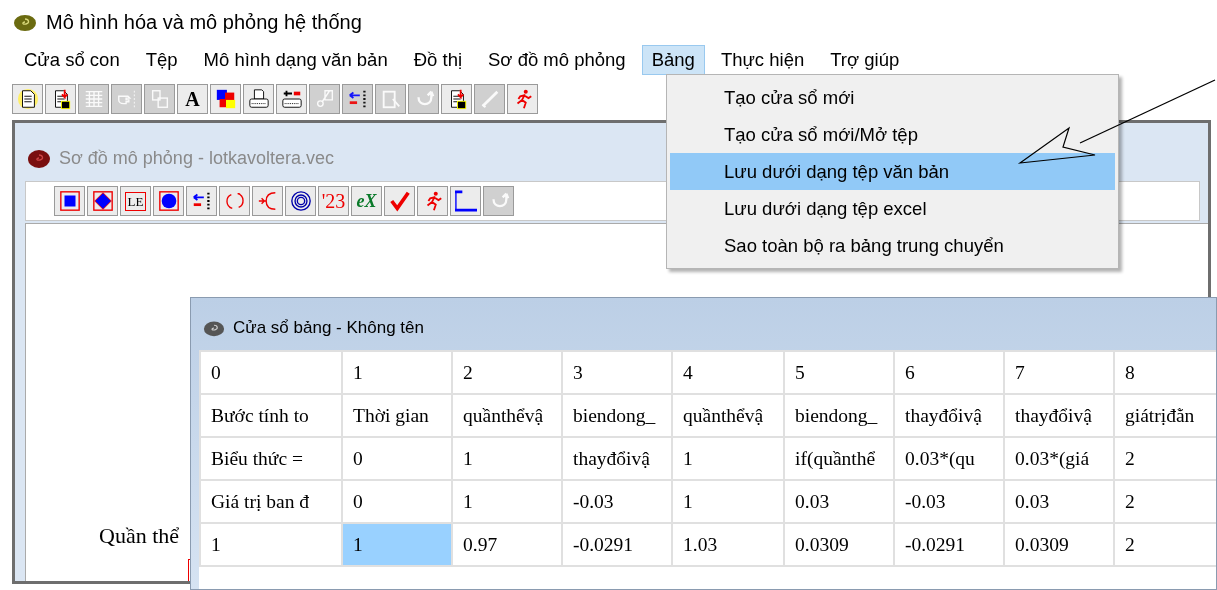 The height and width of the screenshot is (590, 1217). Describe the element at coordinates (728, 372) in the screenshot. I see `table-cell: 4` at that location.